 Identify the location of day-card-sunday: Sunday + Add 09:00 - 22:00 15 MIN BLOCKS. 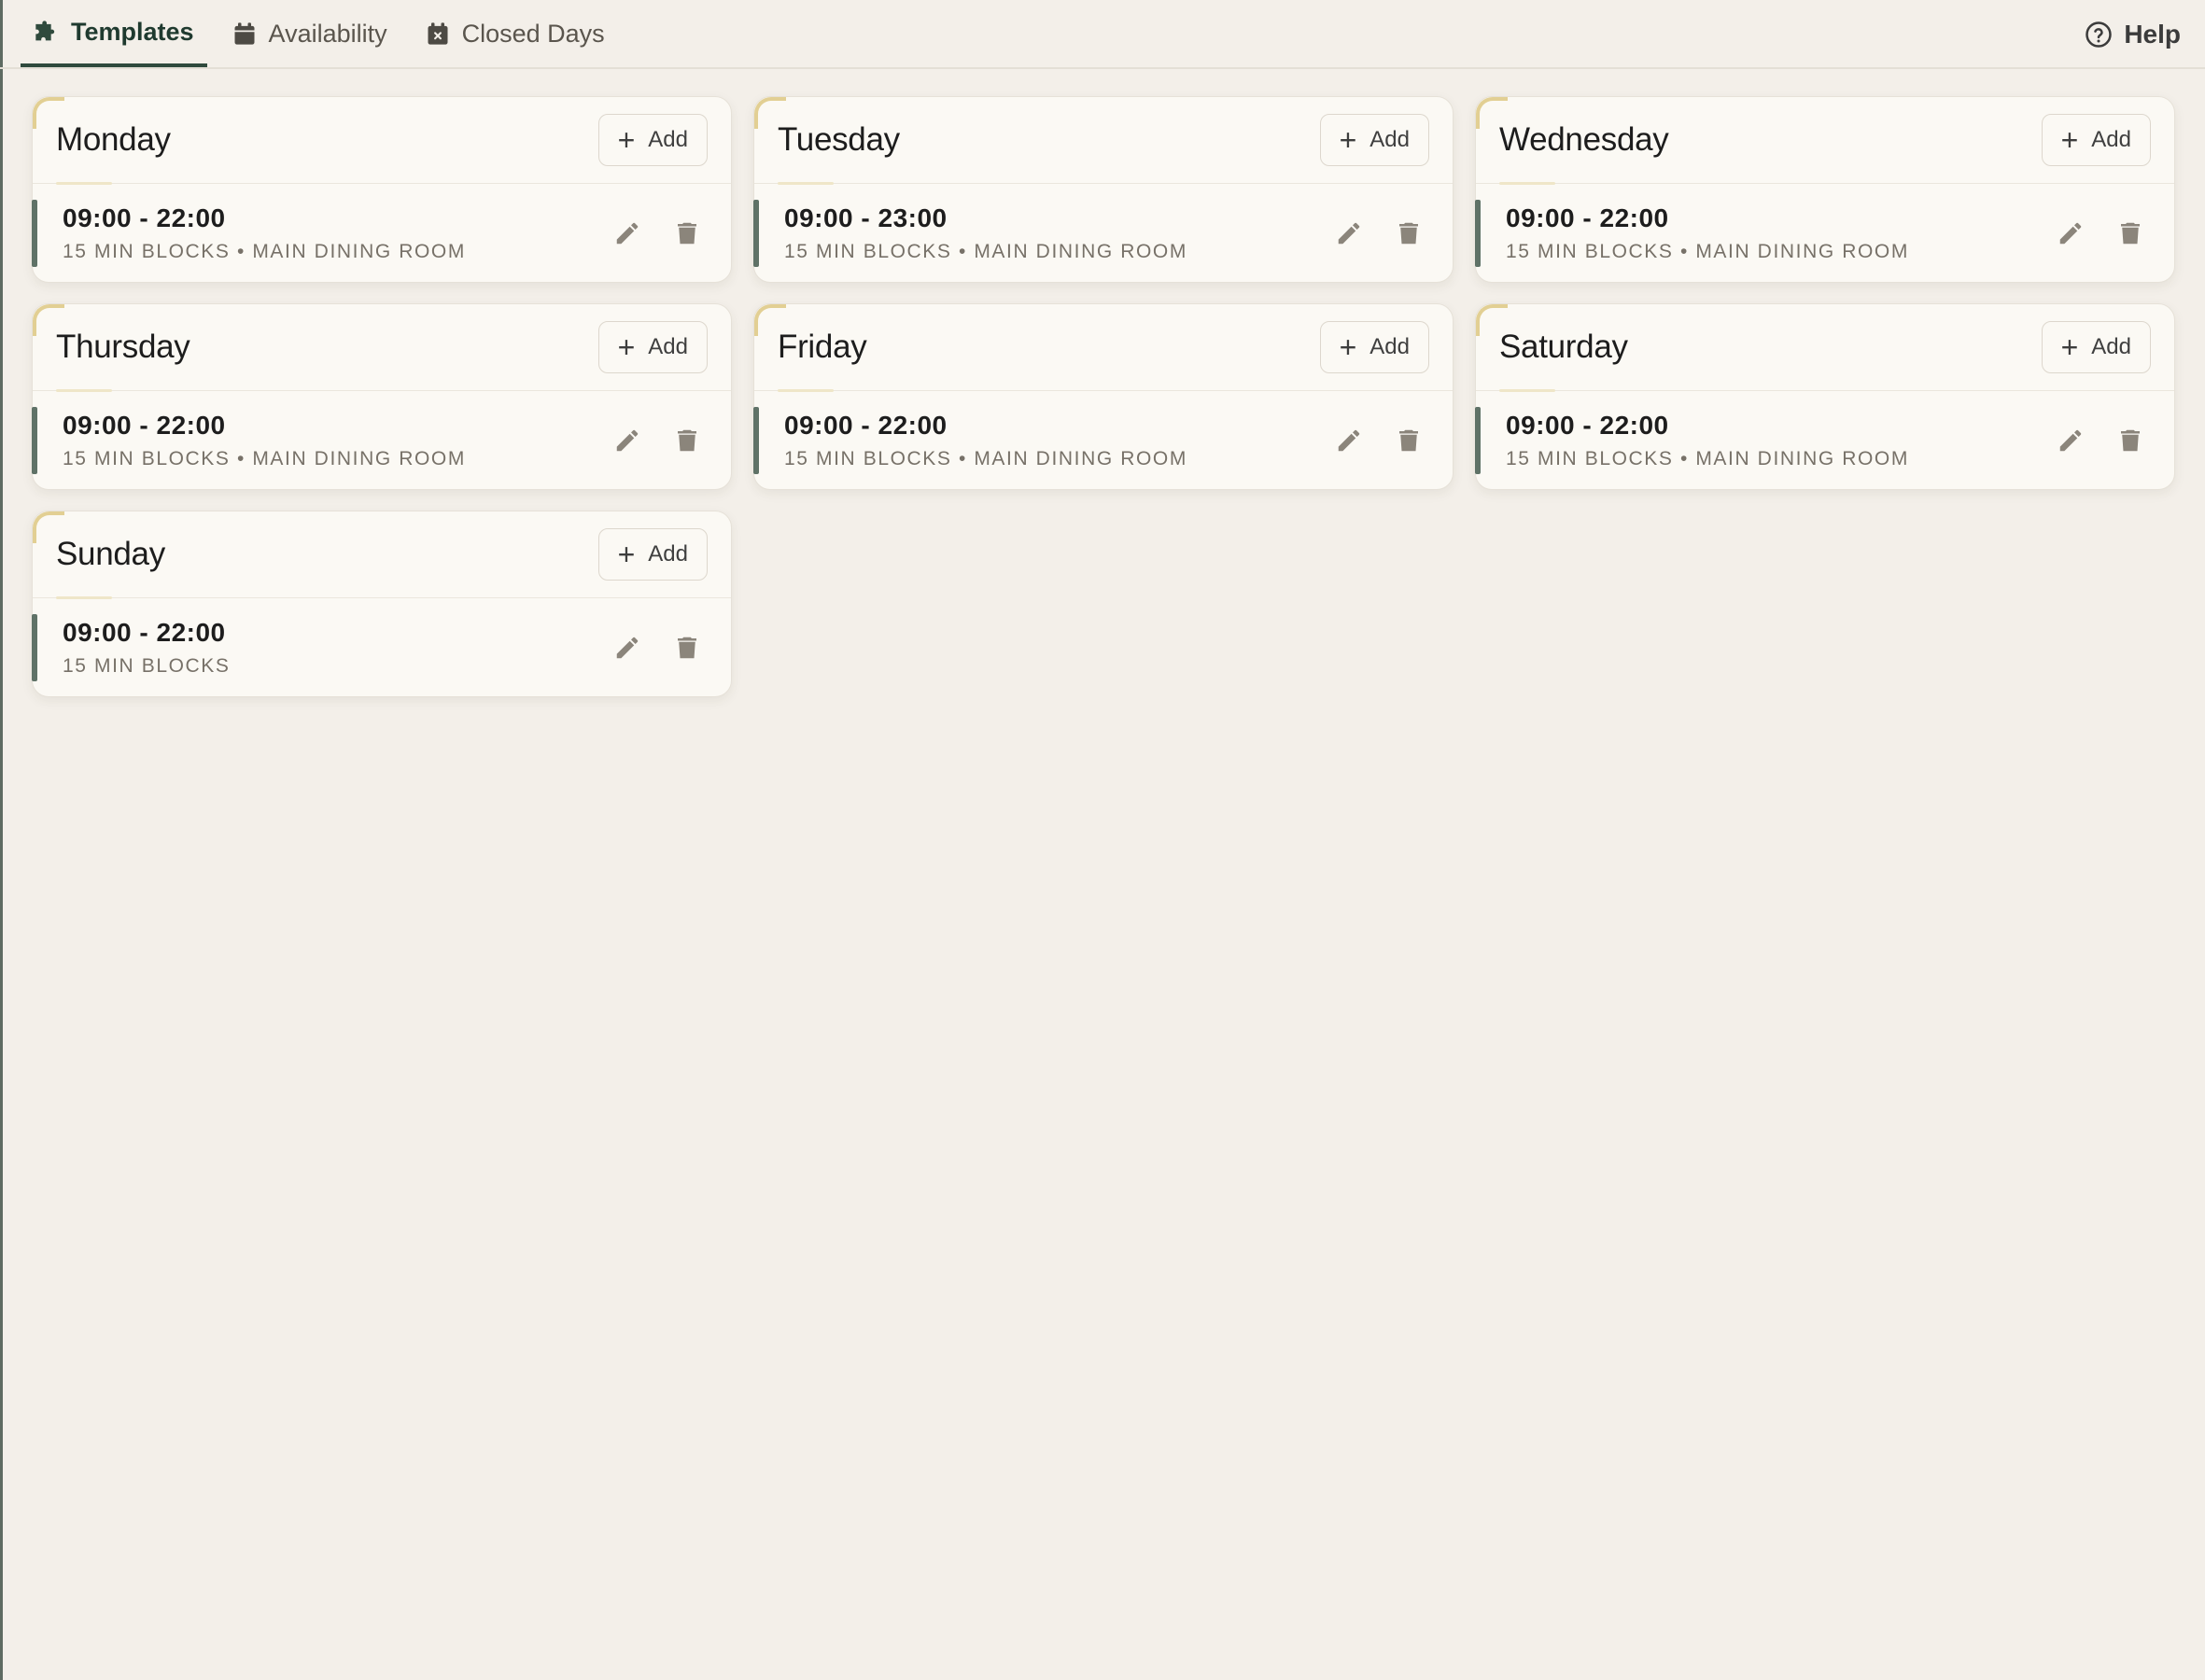
(382, 604).